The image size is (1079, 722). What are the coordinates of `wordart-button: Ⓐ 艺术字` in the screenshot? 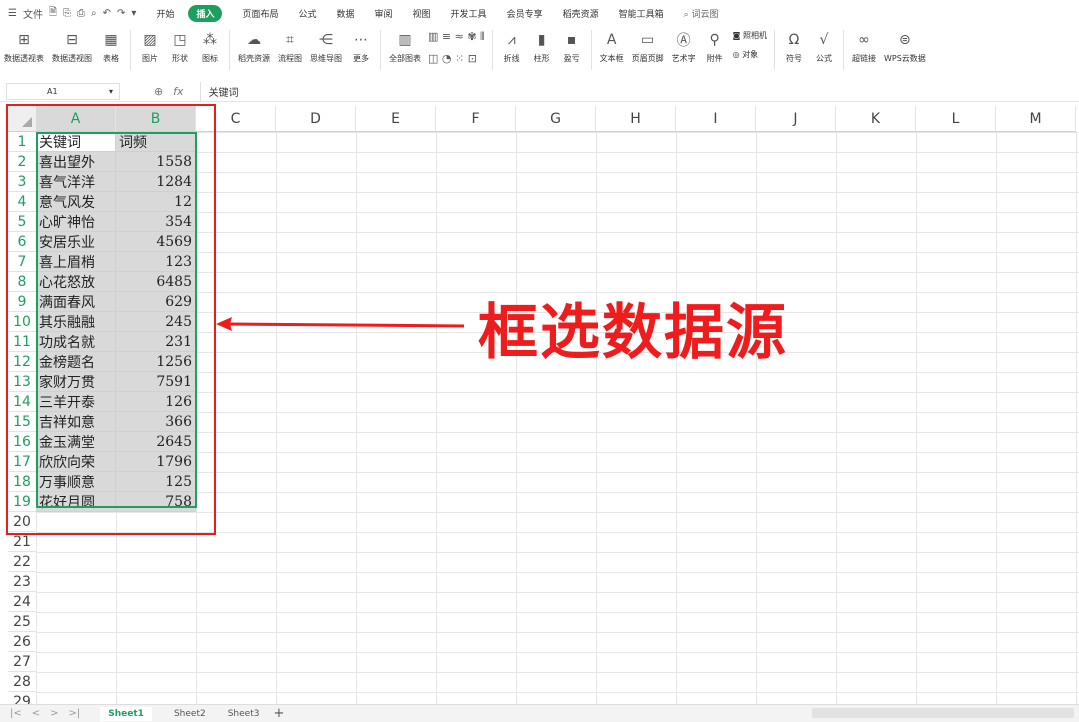 It's located at (684, 47).